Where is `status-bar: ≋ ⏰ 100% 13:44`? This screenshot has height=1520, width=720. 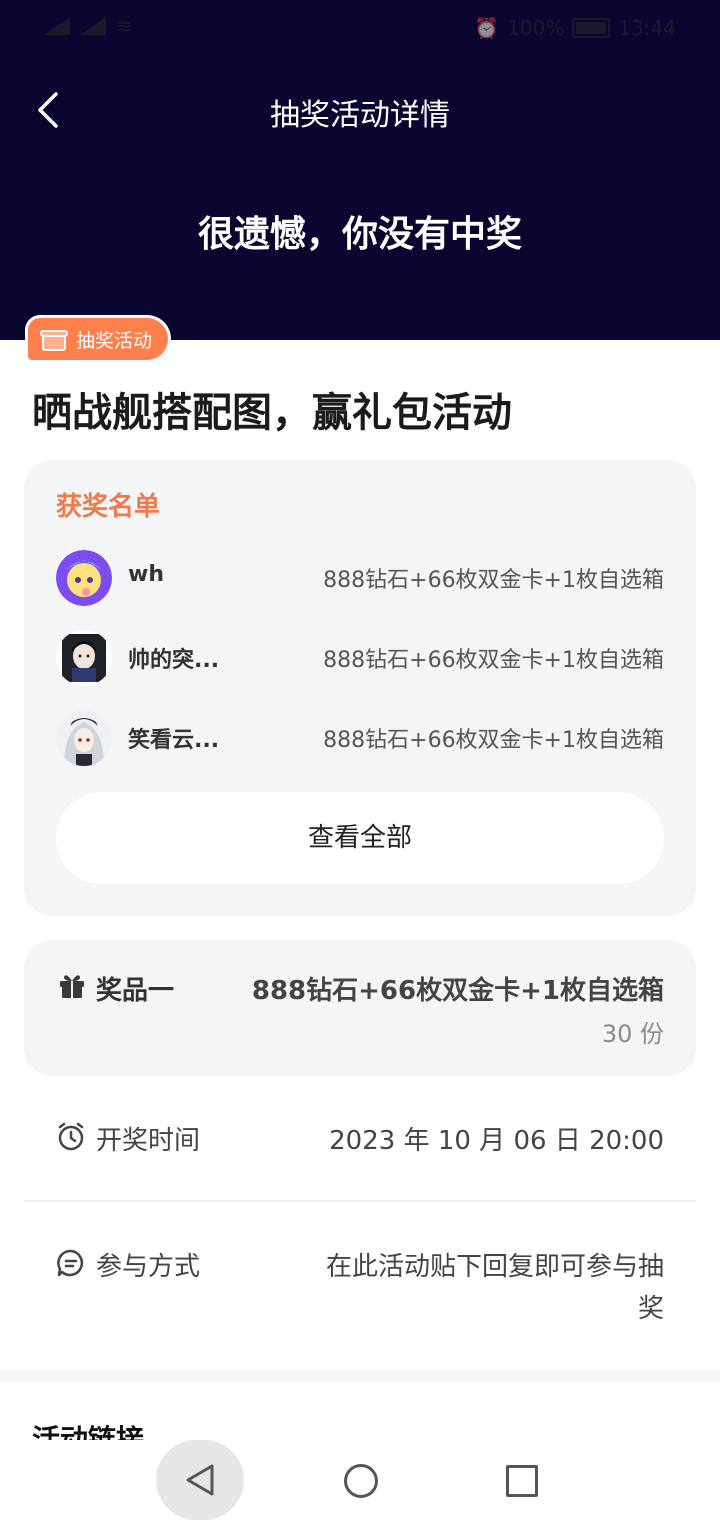 status-bar: ≋ ⏰ 100% 13:44 is located at coordinates (360, 28).